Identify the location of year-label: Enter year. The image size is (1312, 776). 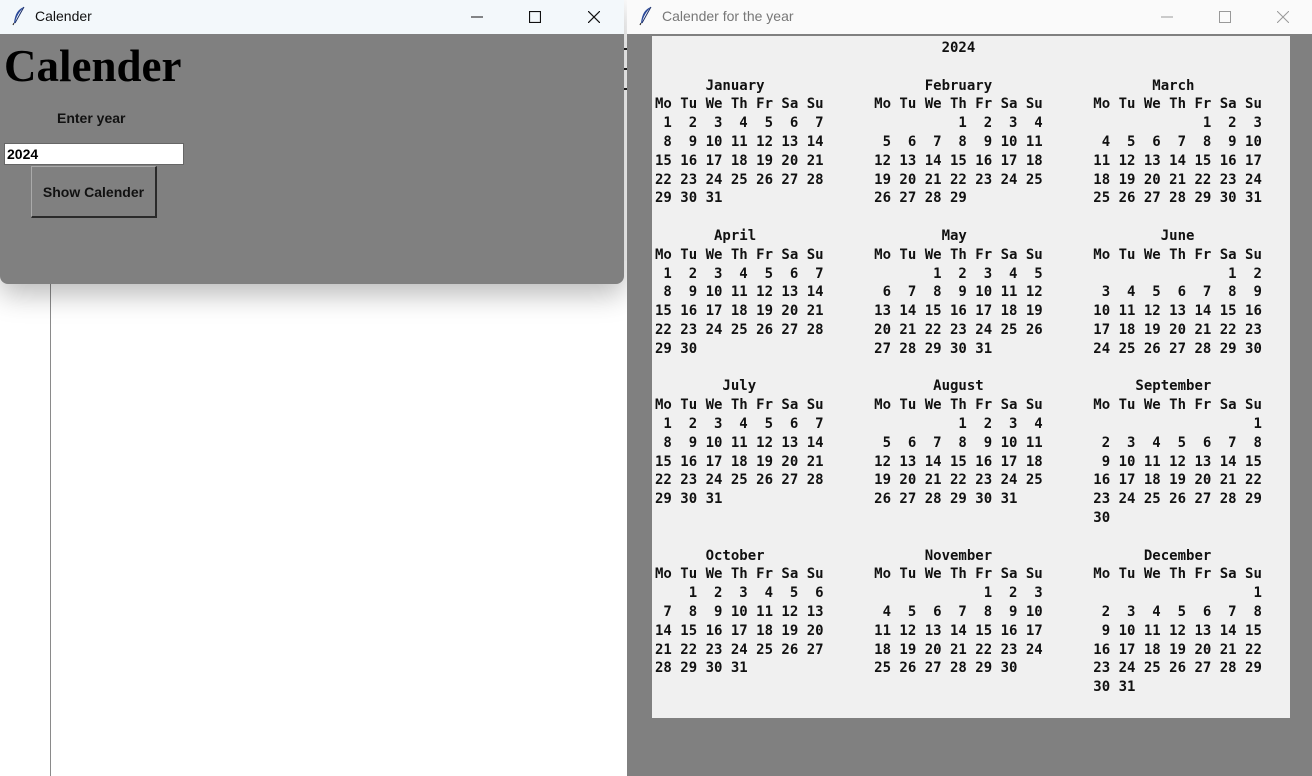
(91, 118).